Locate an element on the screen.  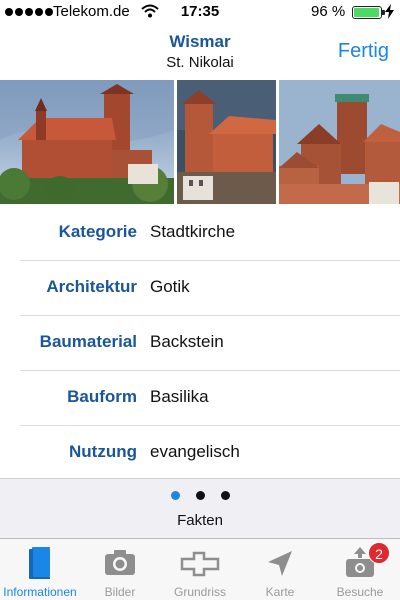
page-control is located at coordinates (200, 495).